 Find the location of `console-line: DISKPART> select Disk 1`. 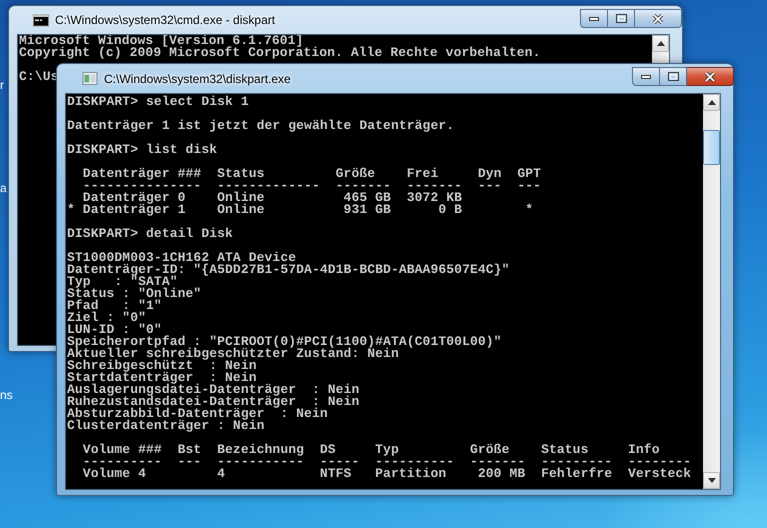

console-line: DISKPART> select Disk 1 is located at coordinates (158, 102).